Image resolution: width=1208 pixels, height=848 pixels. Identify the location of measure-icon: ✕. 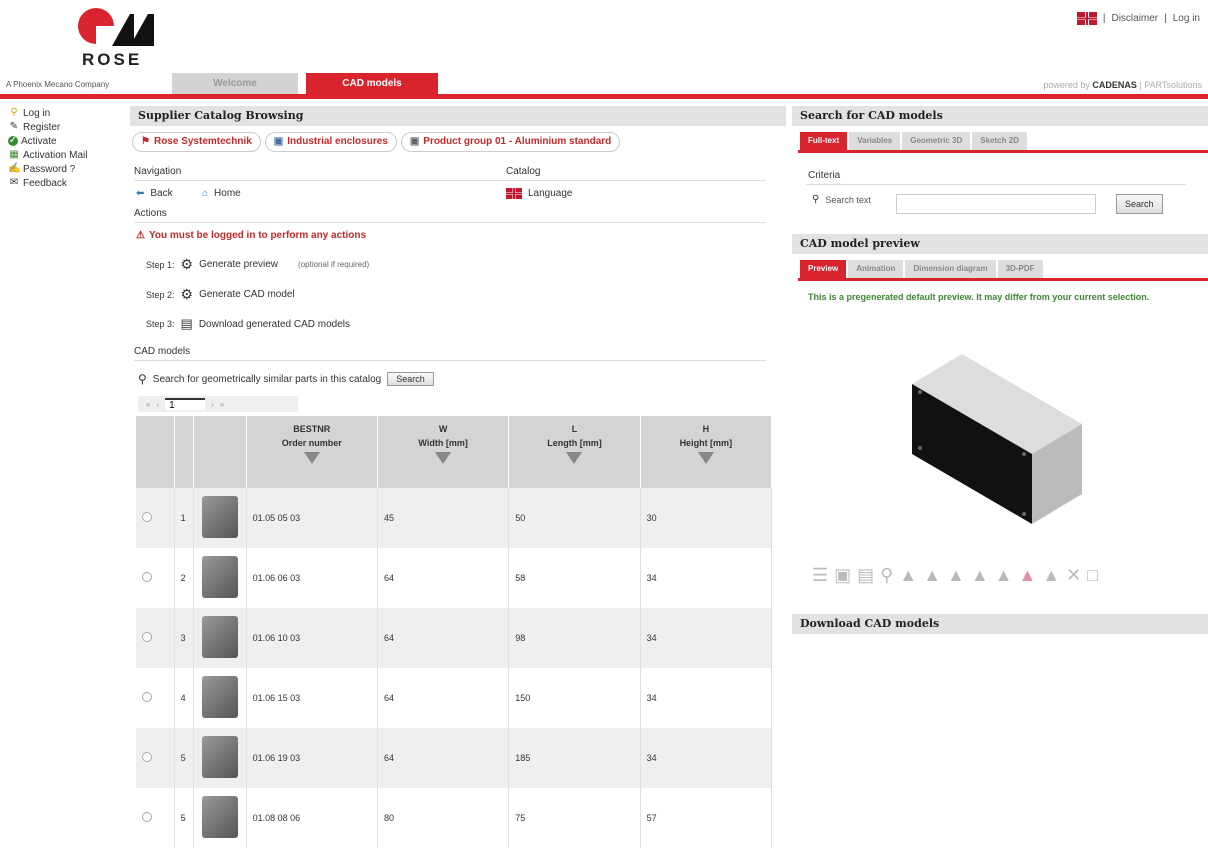
(1073, 575).